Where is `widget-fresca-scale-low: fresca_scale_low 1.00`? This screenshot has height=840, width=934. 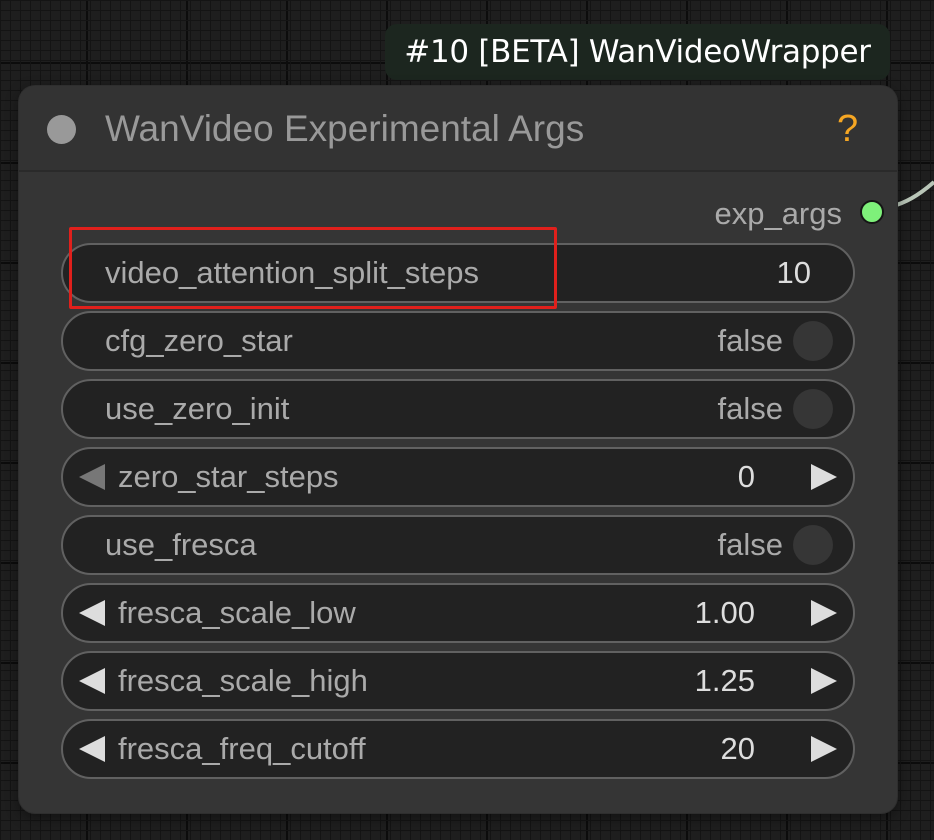
widget-fresca-scale-low: fresca_scale_low 1.00 is located at coordinates (458, 613).